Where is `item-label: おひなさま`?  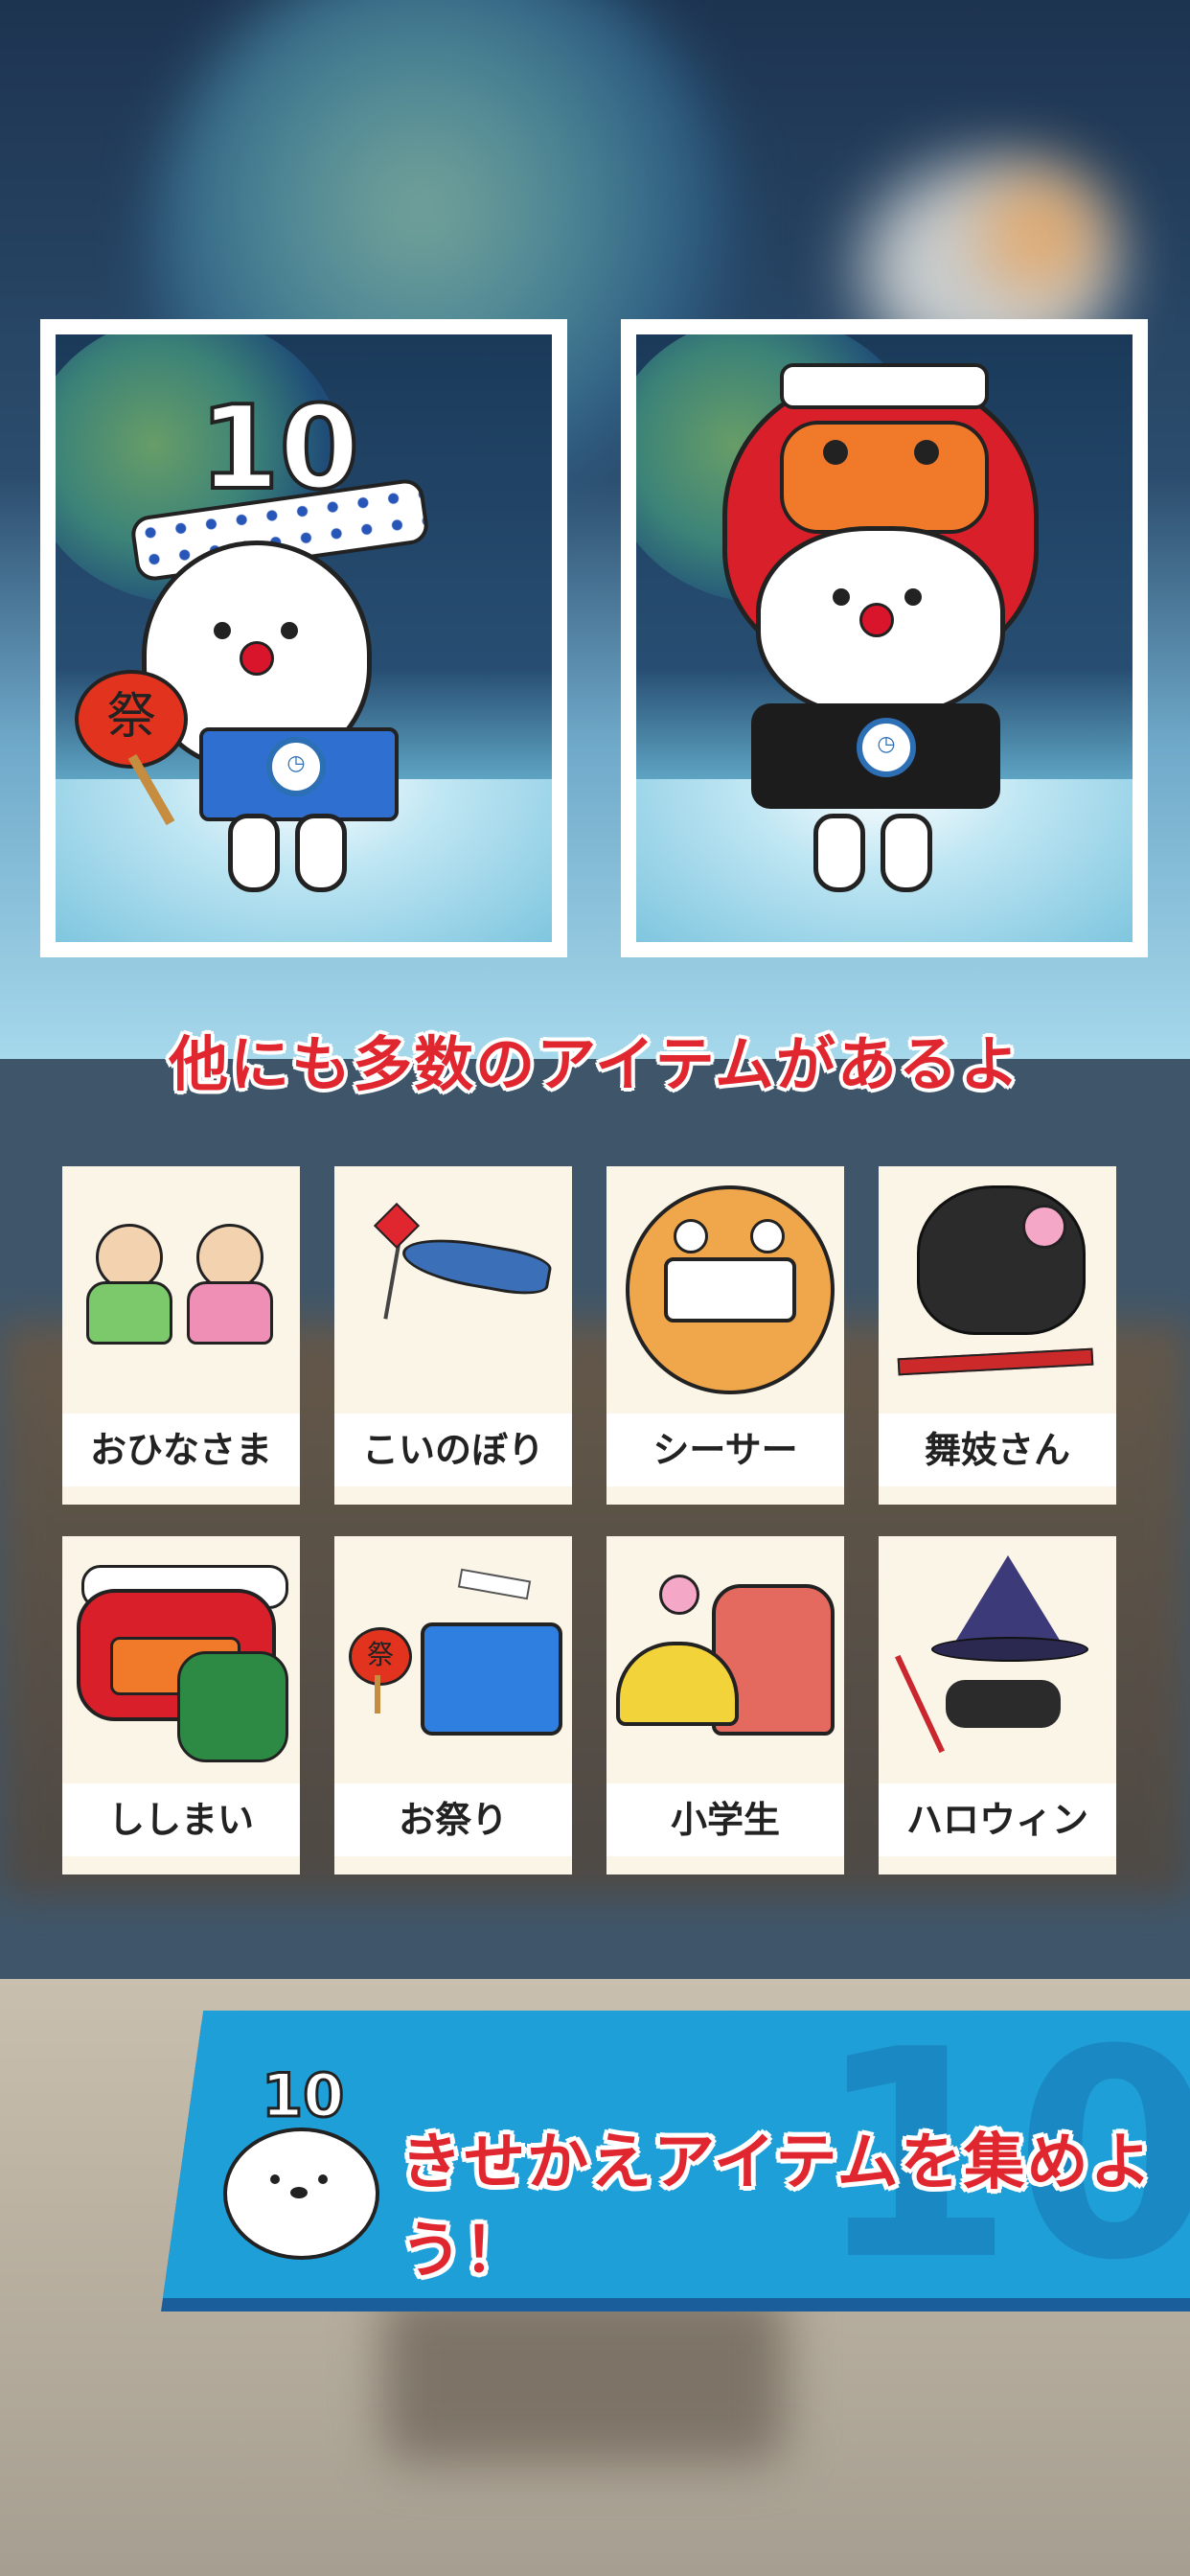
item-label: おひなさま is located at coordinates (181, 1450).